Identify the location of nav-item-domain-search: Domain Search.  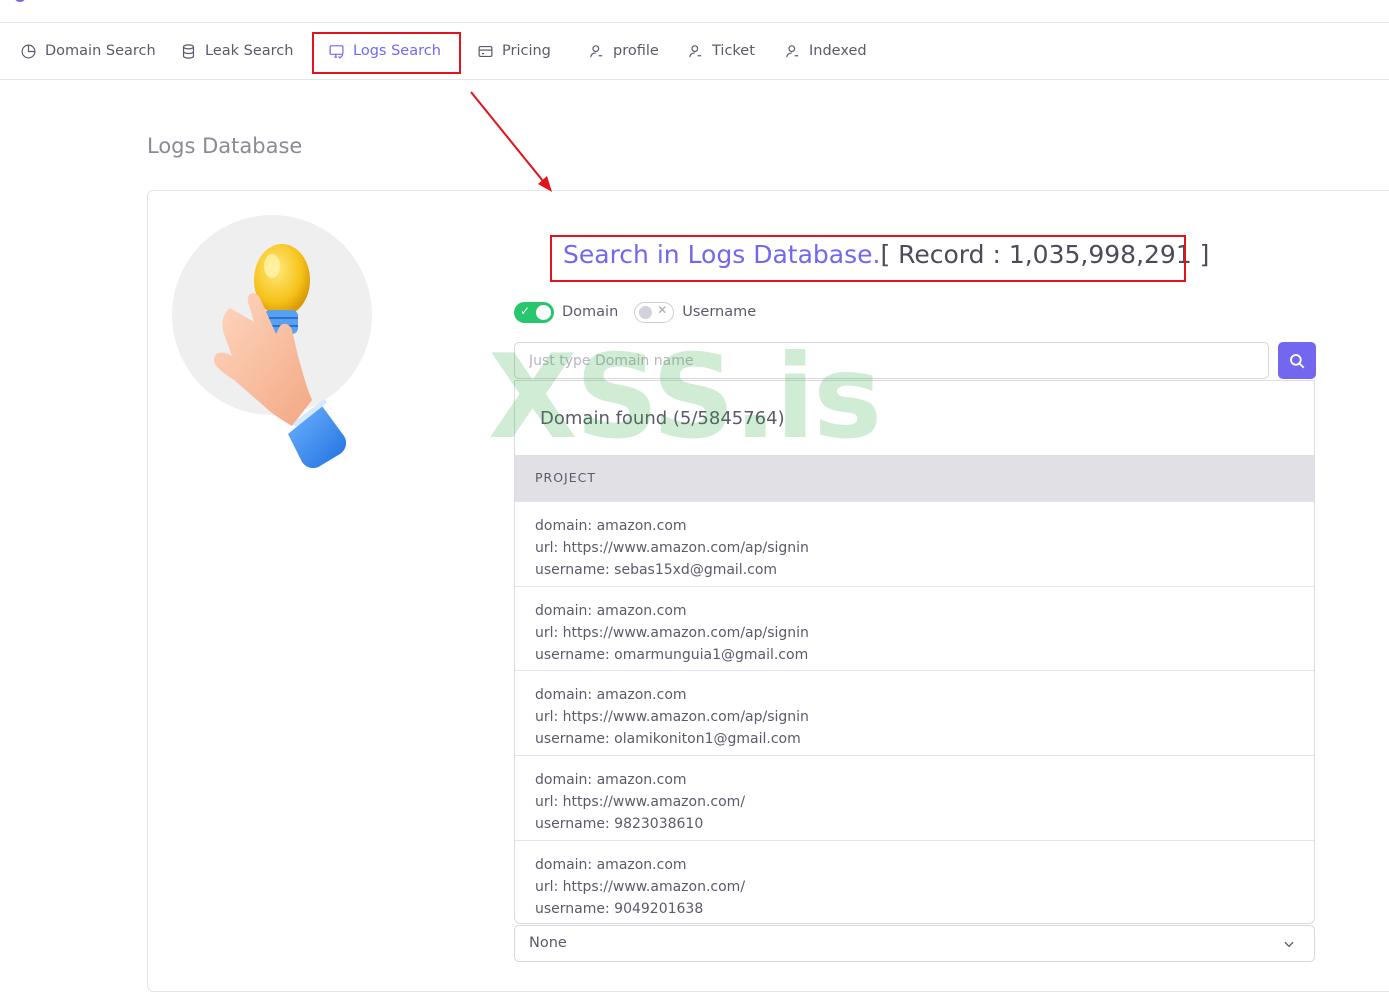
(88, 51).